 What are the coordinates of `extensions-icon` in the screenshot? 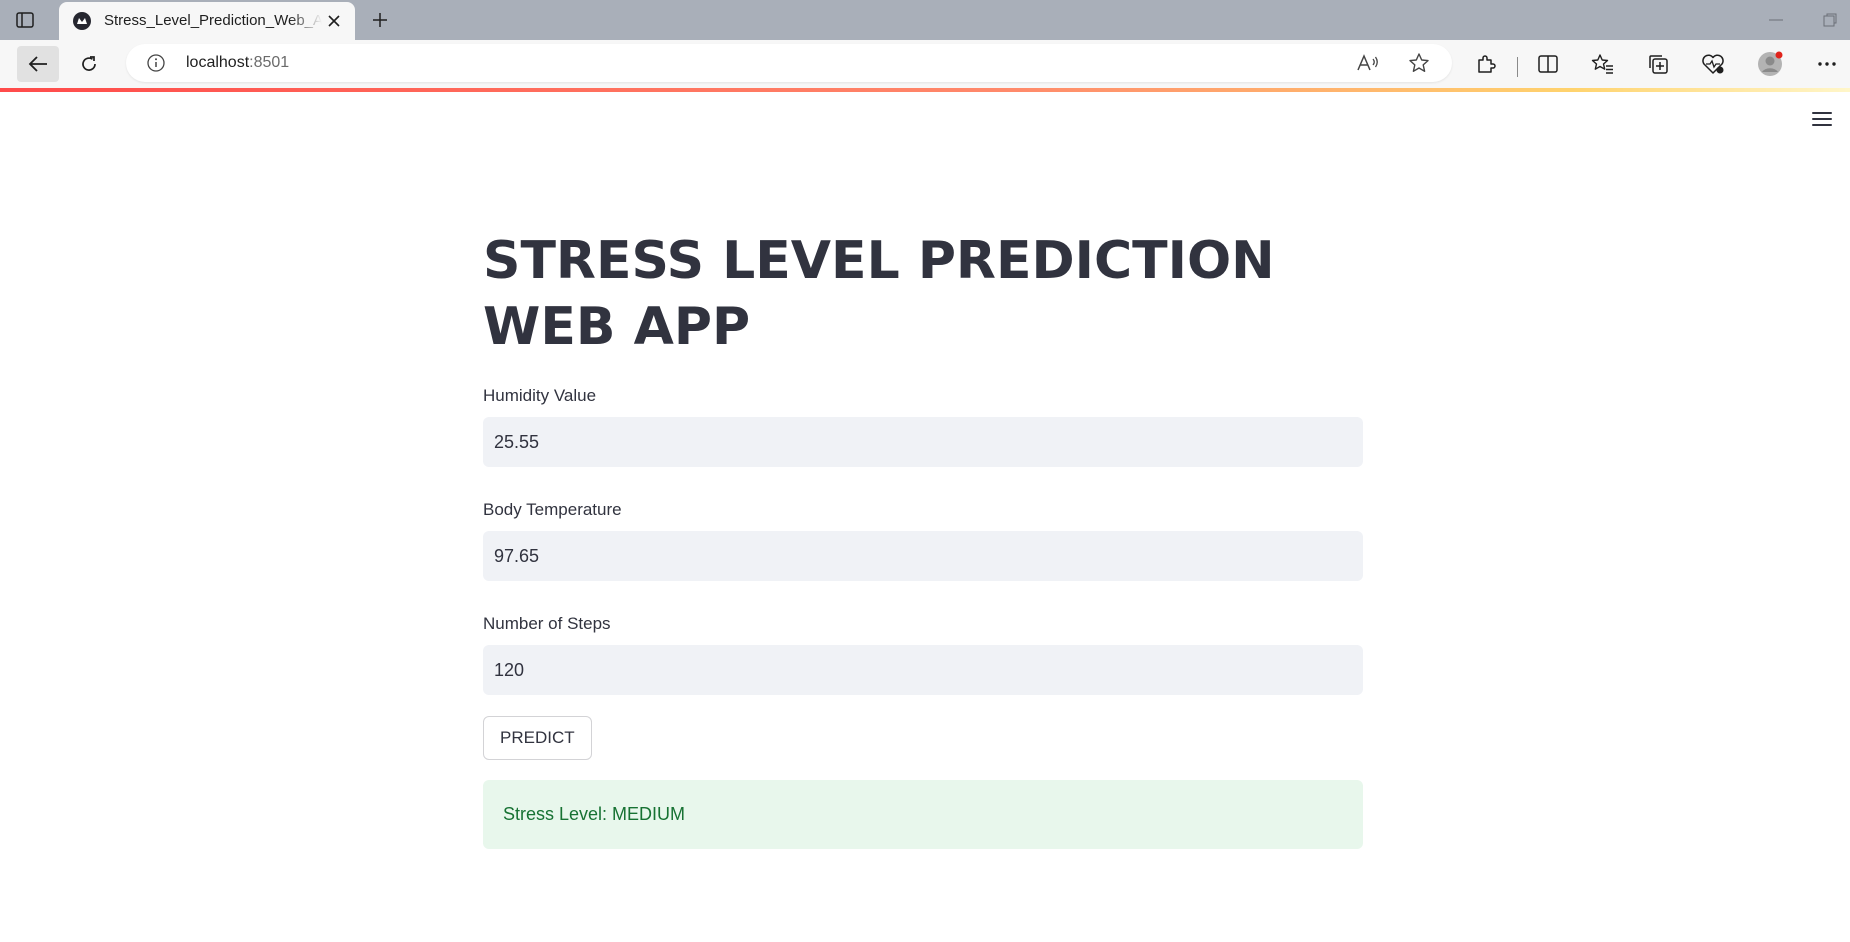 It's located at (1486, 64).